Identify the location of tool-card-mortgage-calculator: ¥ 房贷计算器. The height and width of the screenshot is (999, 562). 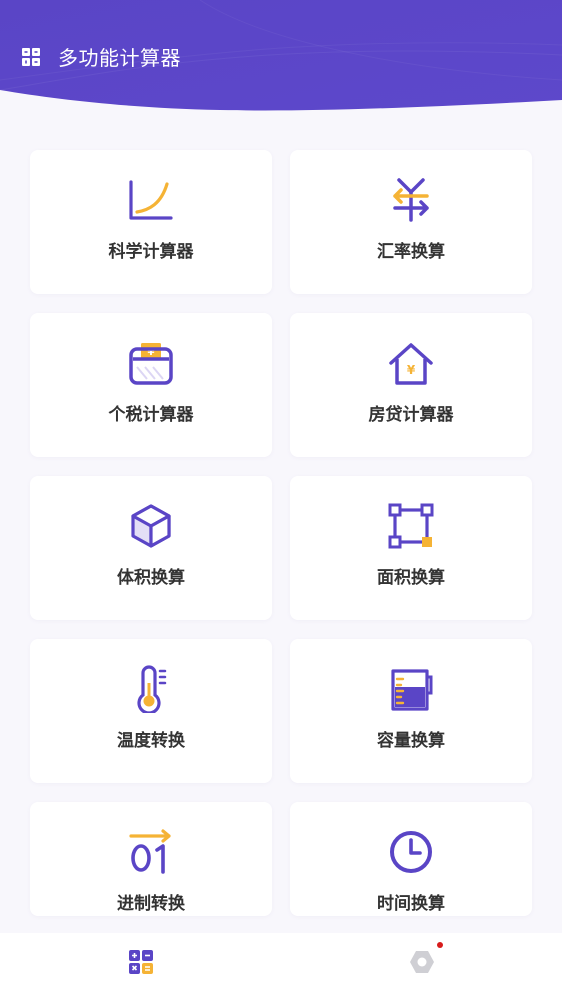
(411, 385).